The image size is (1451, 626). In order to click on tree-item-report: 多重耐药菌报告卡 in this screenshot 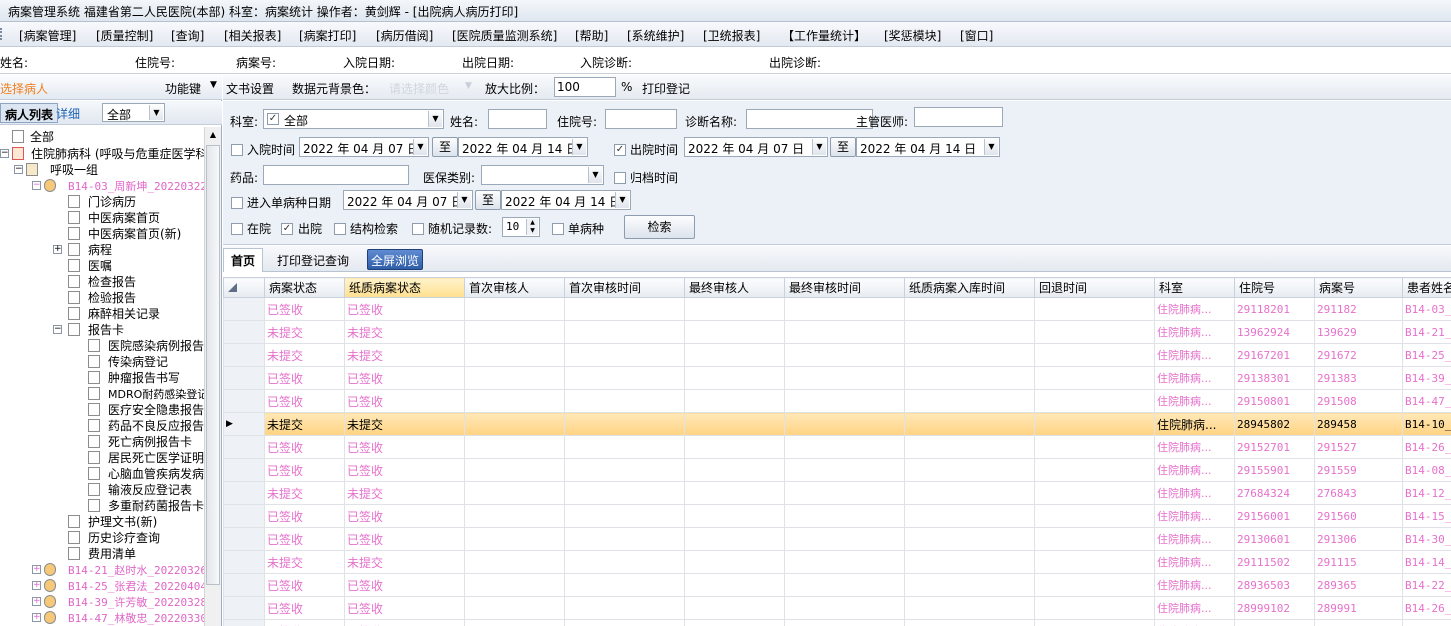, I will do `click(146, 506)`.